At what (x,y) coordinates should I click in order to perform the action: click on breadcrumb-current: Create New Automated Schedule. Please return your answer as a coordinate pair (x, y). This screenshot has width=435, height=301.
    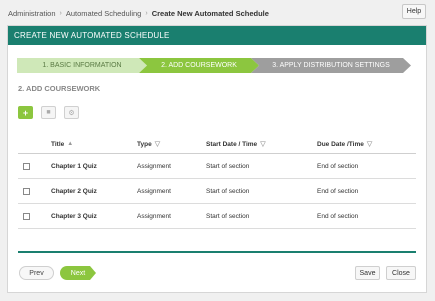
    Looking at the image, I should click on (210, 13).